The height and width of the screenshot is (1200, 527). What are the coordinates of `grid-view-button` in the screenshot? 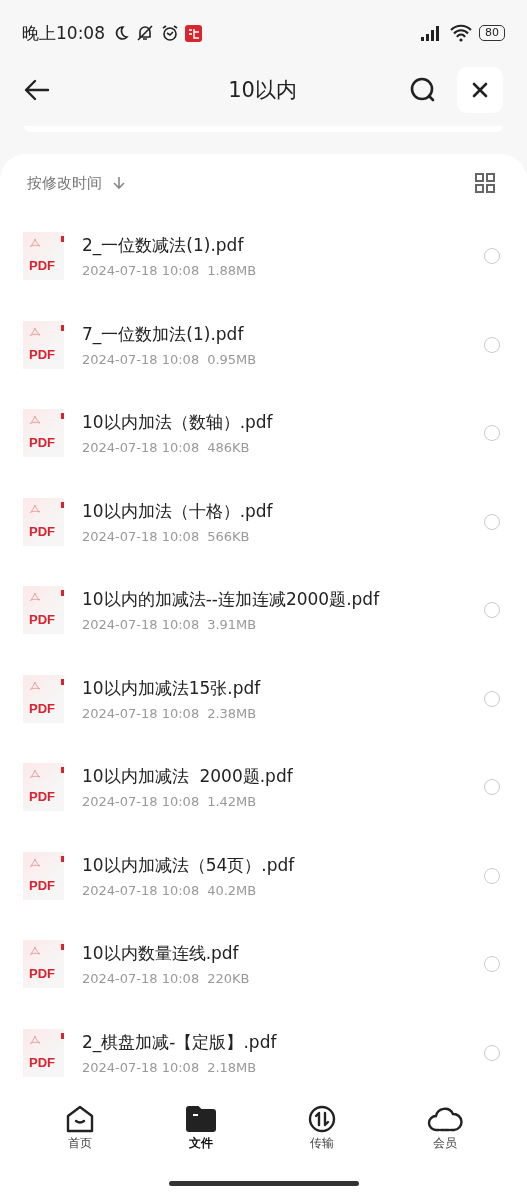 It's located at (485, 183).